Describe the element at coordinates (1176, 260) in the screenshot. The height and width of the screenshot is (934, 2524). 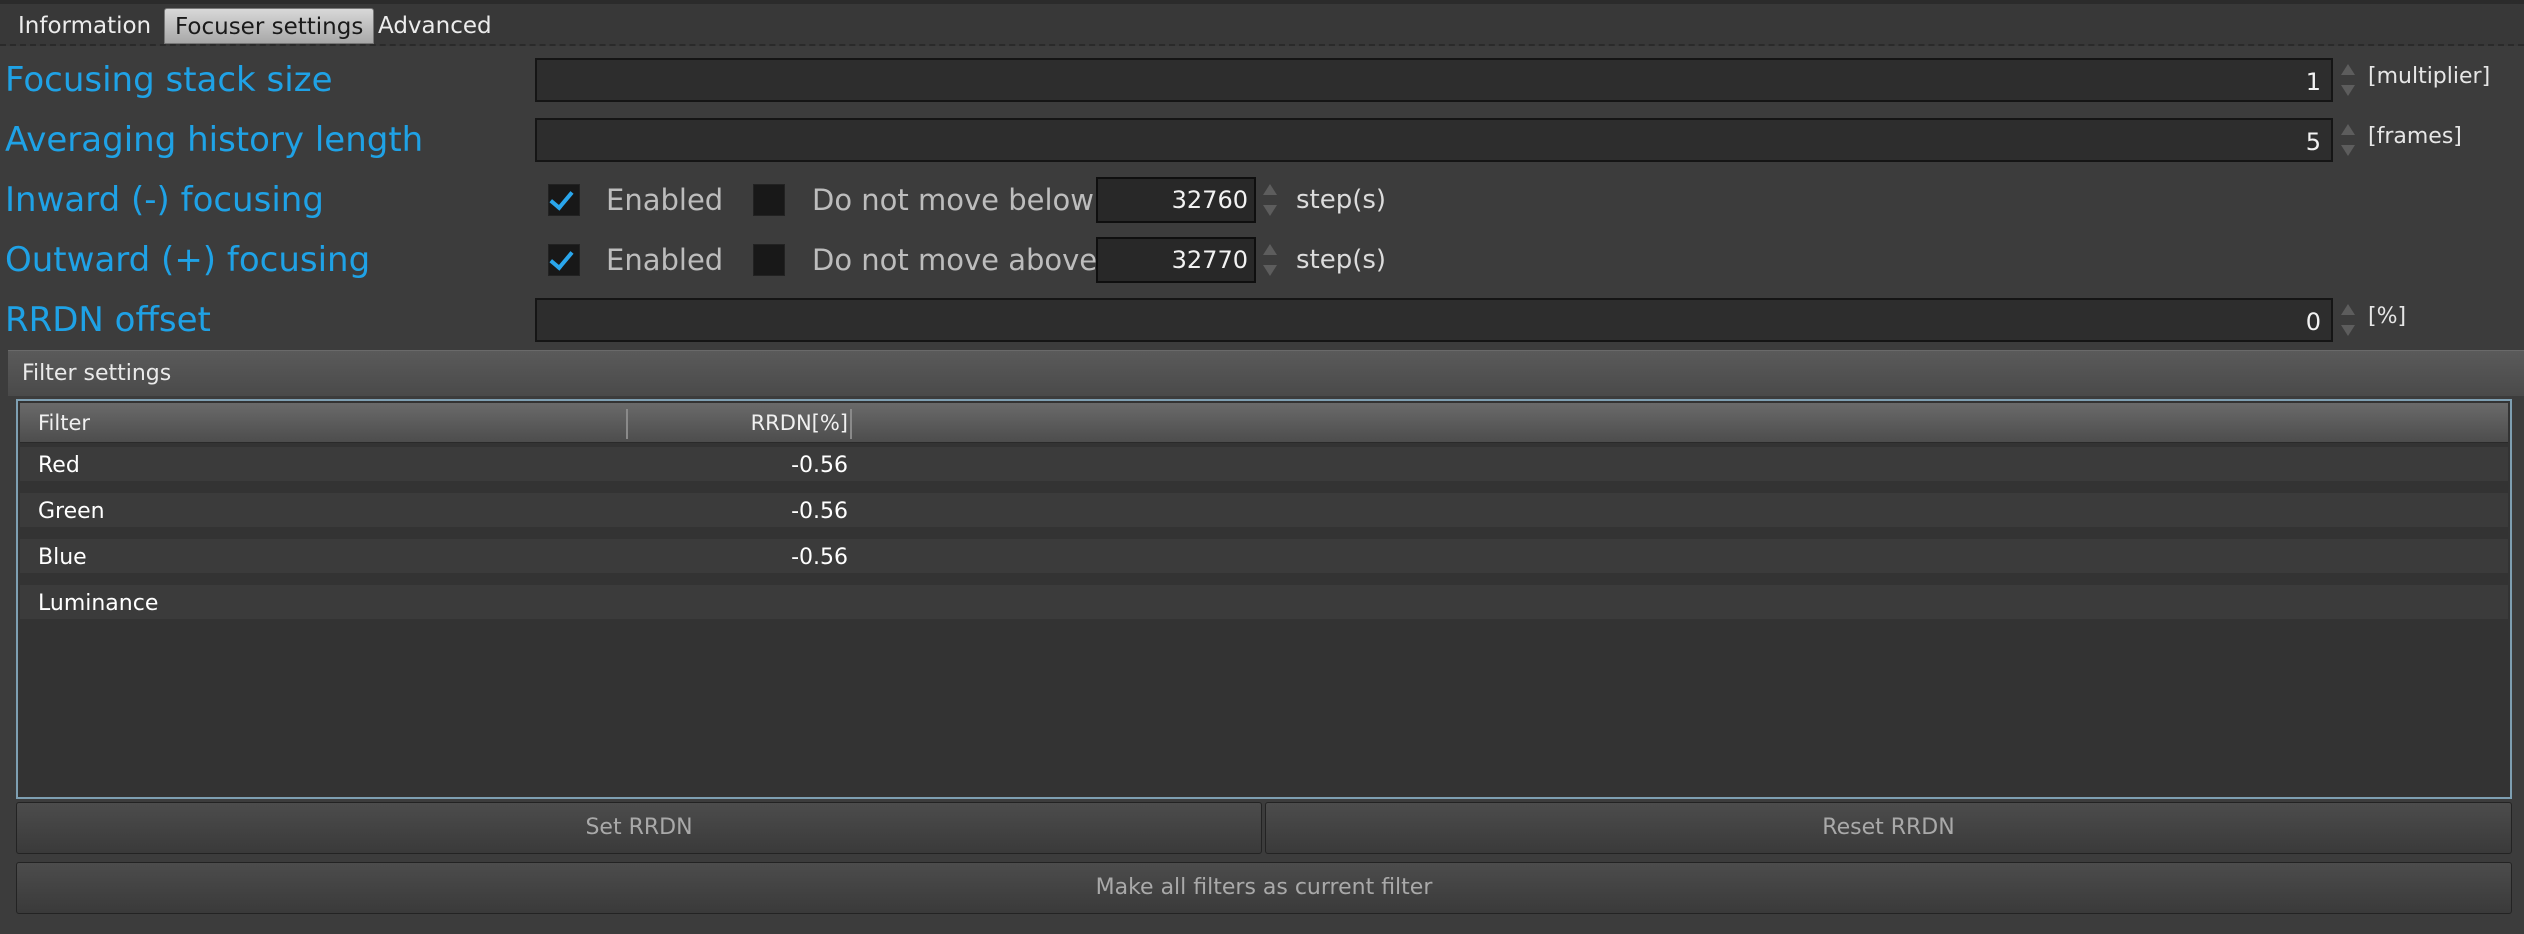
I see `outward-limit-input: 32770` at that location.